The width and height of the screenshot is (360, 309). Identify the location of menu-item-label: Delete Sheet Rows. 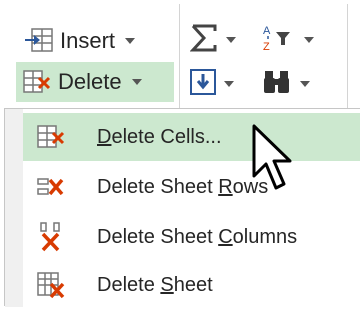
(183, 186).